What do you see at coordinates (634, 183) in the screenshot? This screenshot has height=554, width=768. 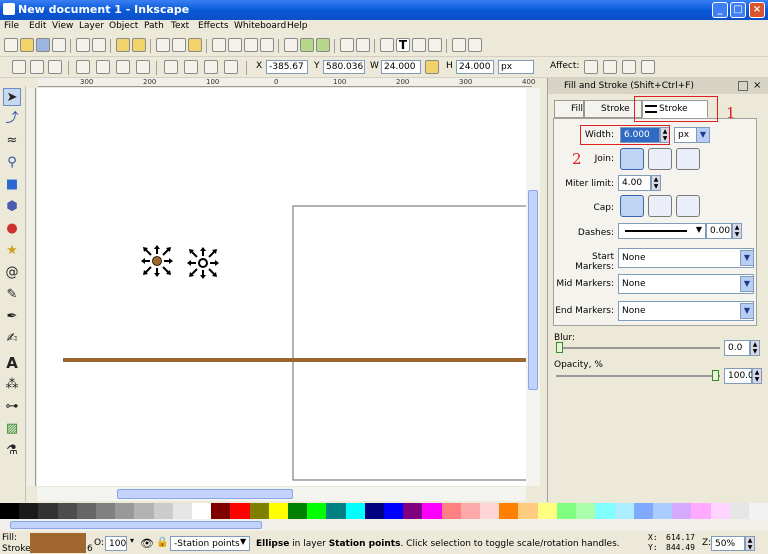 I see `miter-limit-input: 4.00` at bounding box center [634, 183].